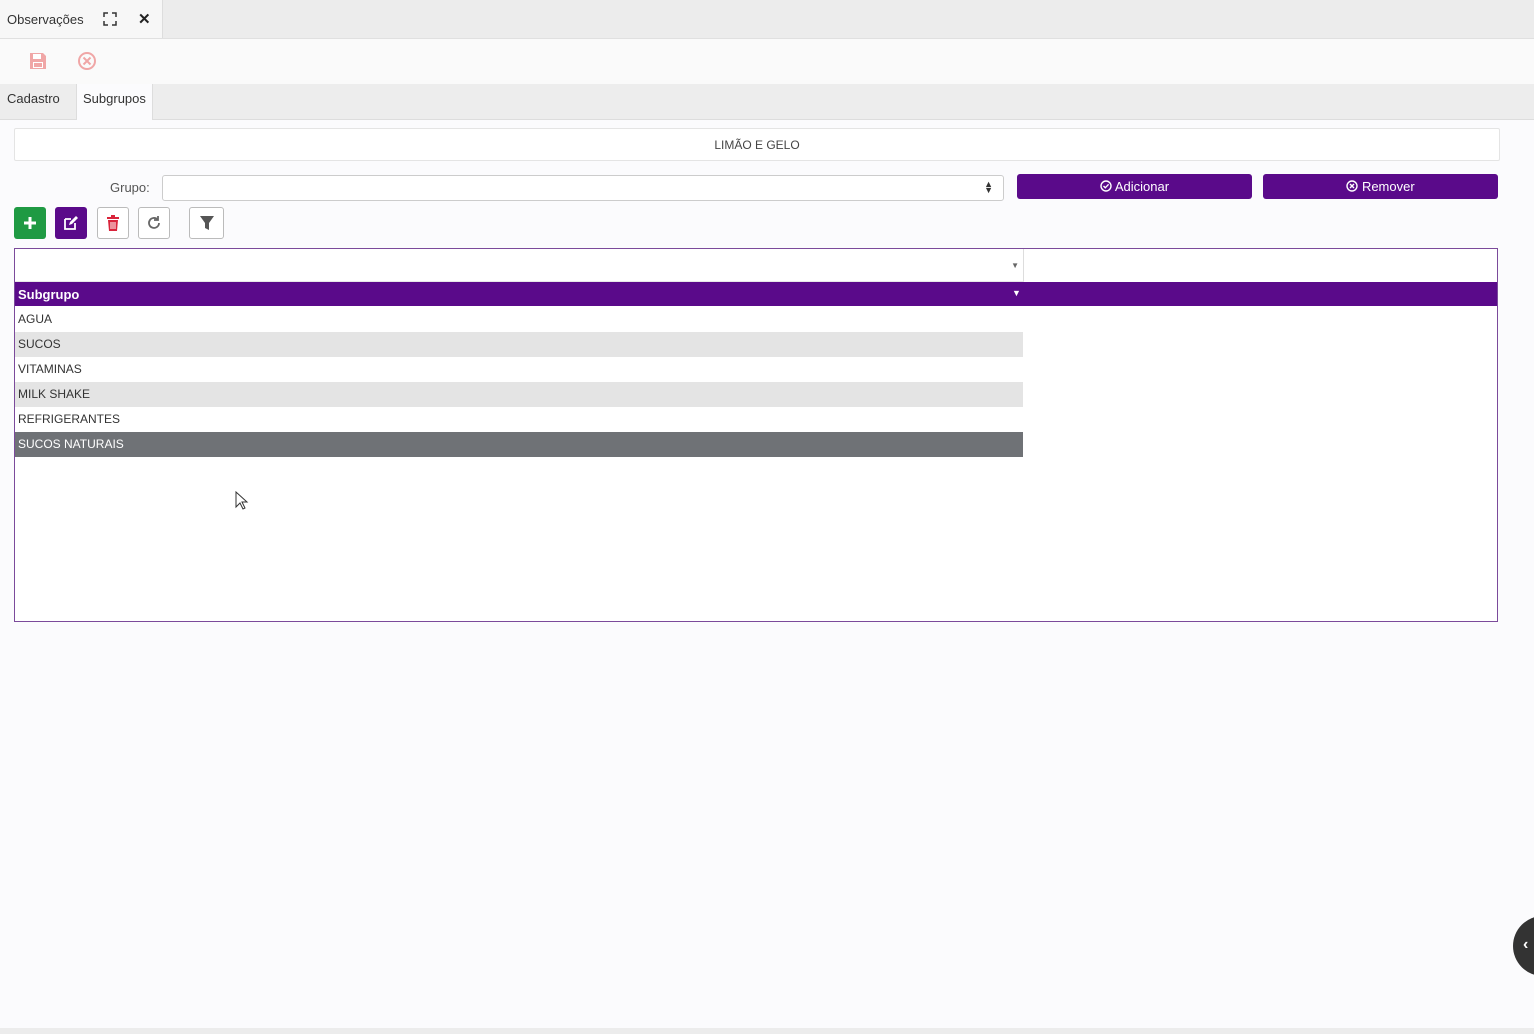 This screenshot has height=1034, width=1534. Describe the element at coordinates (38, 61) in the screenshot. I see `save-icon` at that location.